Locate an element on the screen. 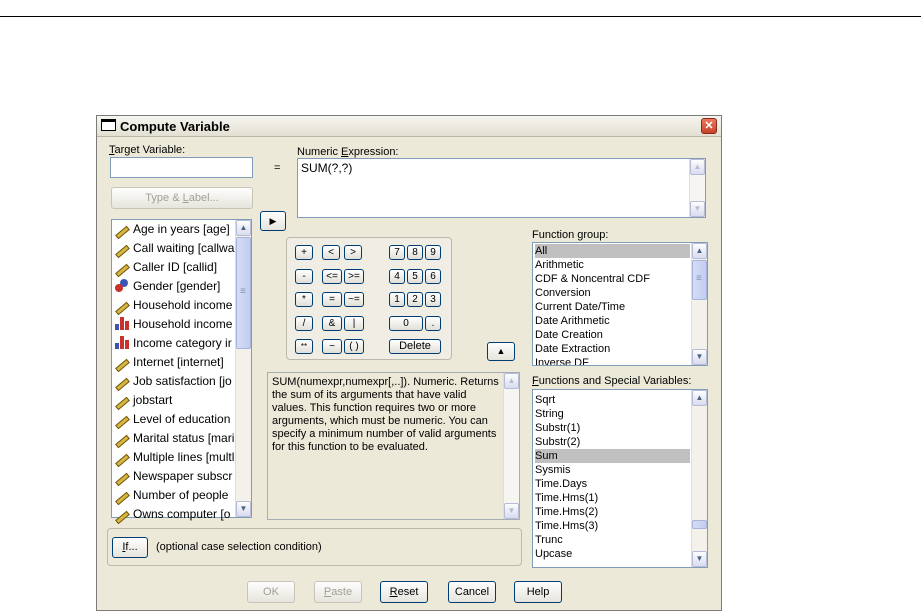 The image size is (921, 613). function-group-item: Inverse DF is located at coordinates (562, 360).